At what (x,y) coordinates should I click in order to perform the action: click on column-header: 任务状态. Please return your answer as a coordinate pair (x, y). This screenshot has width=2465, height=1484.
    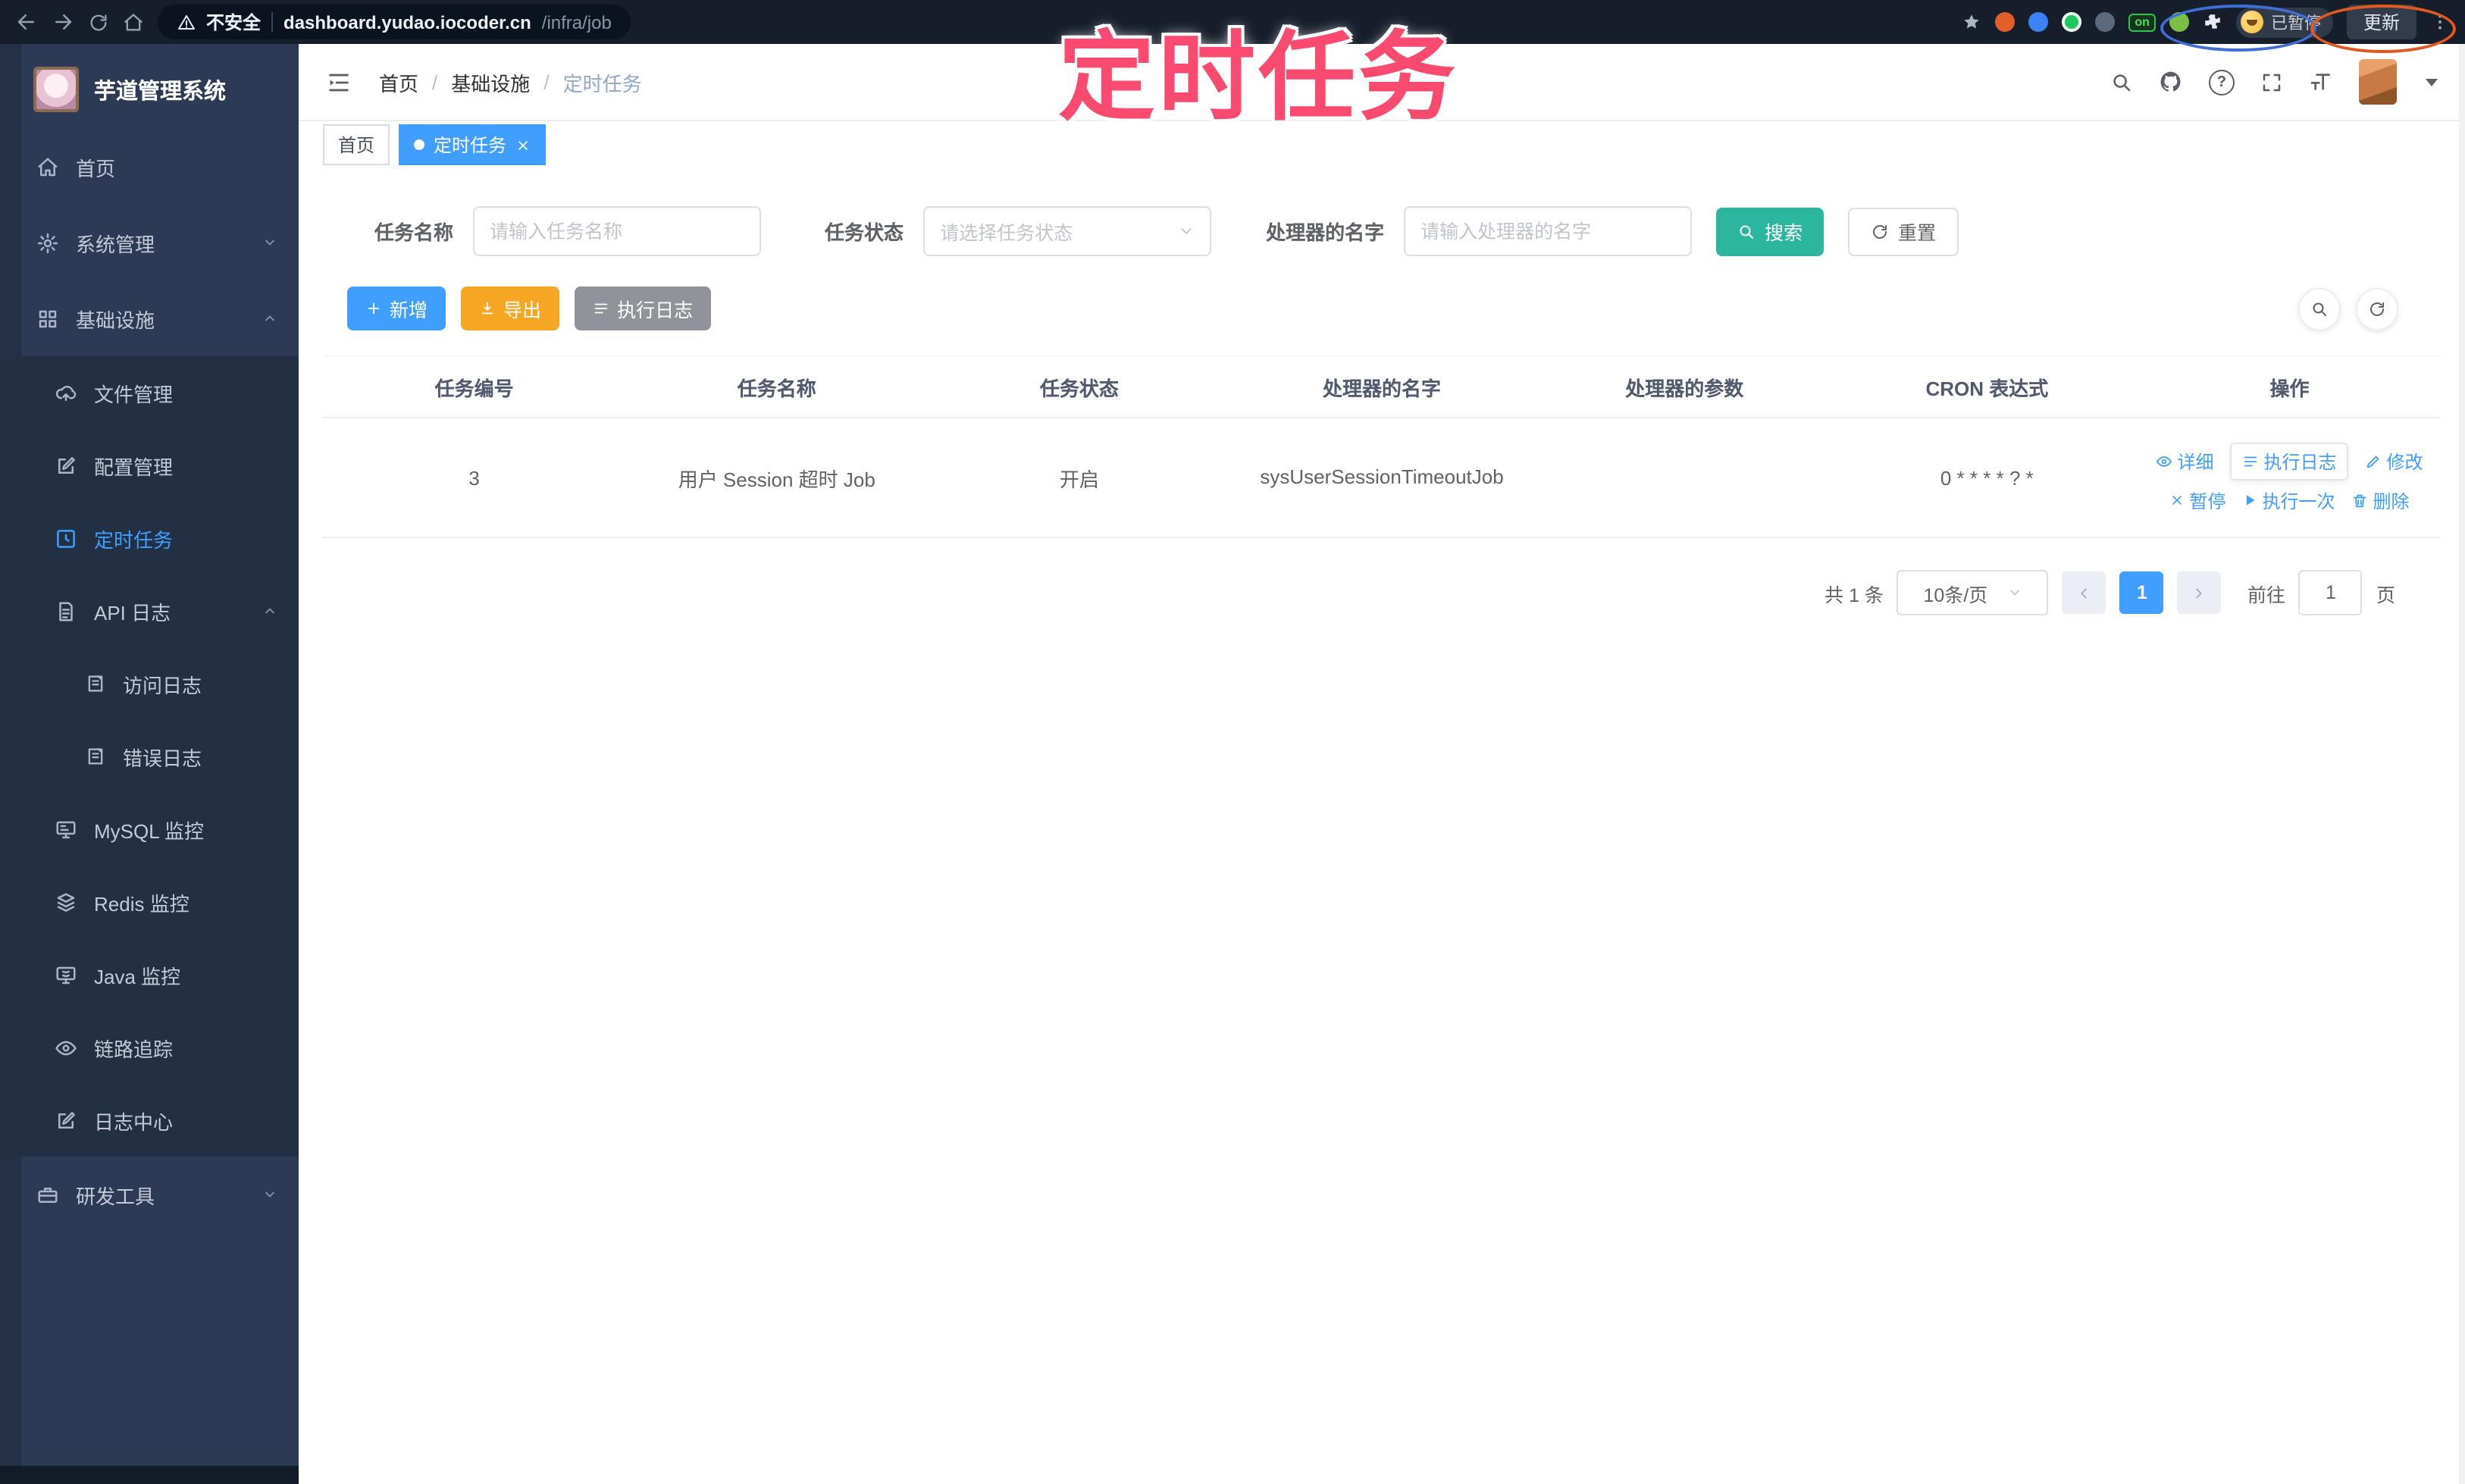
    Looking at the image, I should click on (1079, 388).